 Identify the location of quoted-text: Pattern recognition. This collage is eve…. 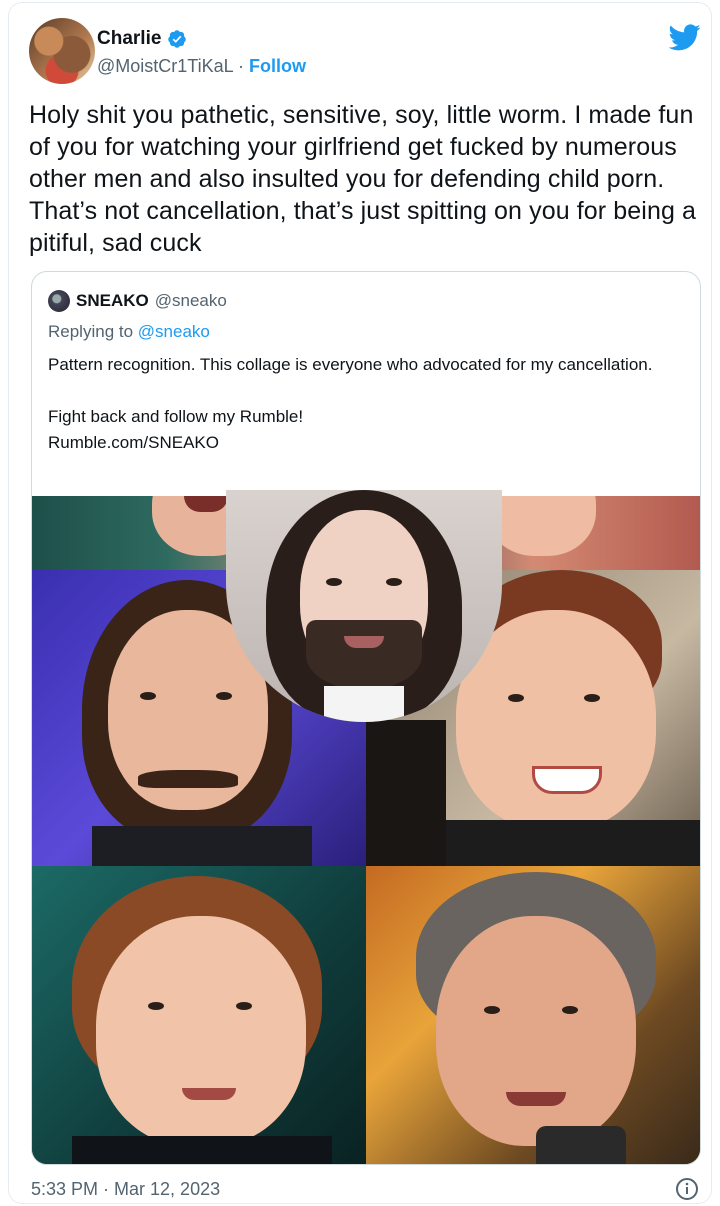
(363, 404).